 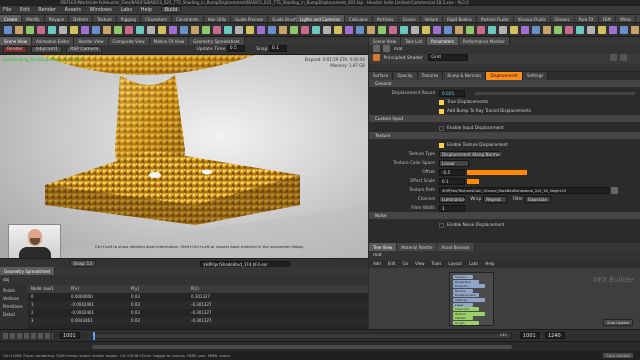 I want to click on offset-slider, so click(x=497, y=172).